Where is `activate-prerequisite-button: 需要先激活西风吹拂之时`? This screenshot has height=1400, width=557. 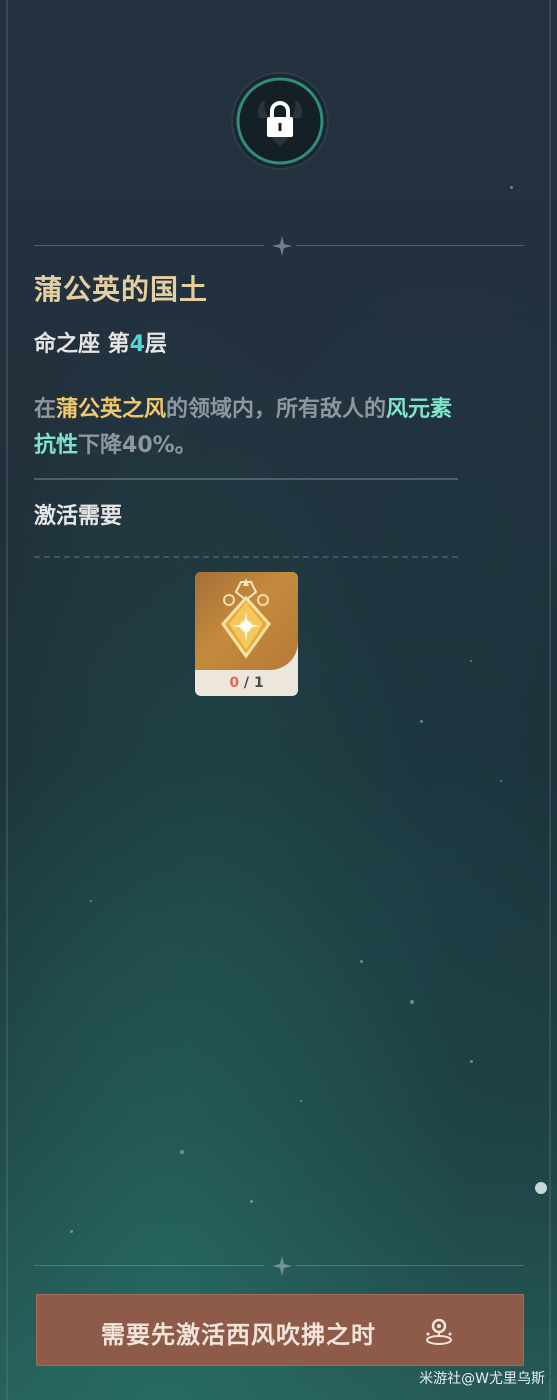
activate-prerequisite-button: 需要先激活西风吹拂之时 is located at coordinates (280, 1330).